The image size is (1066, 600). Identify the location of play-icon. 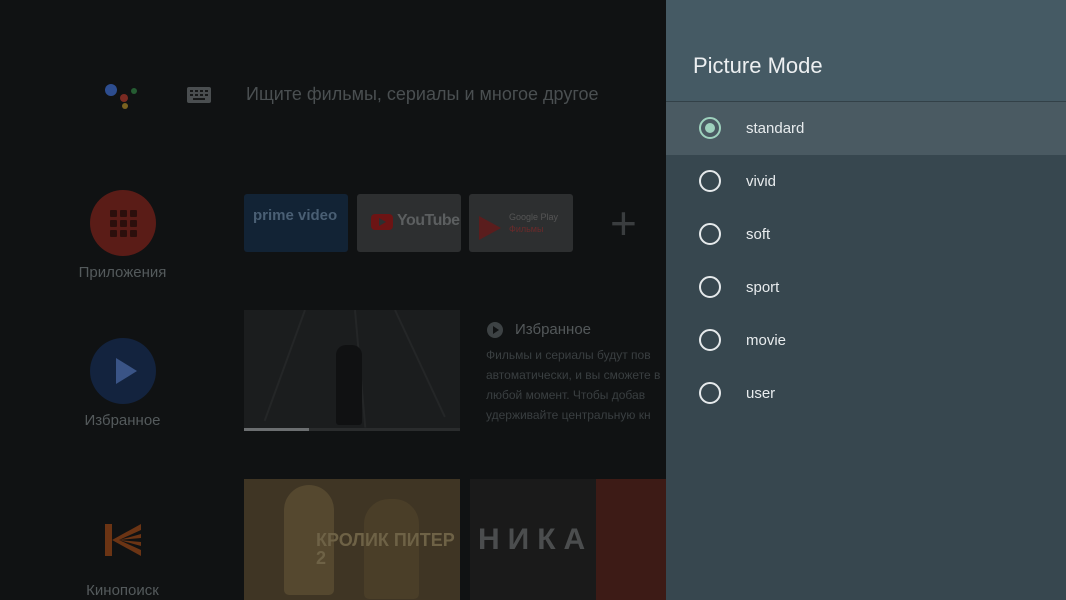
(122, 371).